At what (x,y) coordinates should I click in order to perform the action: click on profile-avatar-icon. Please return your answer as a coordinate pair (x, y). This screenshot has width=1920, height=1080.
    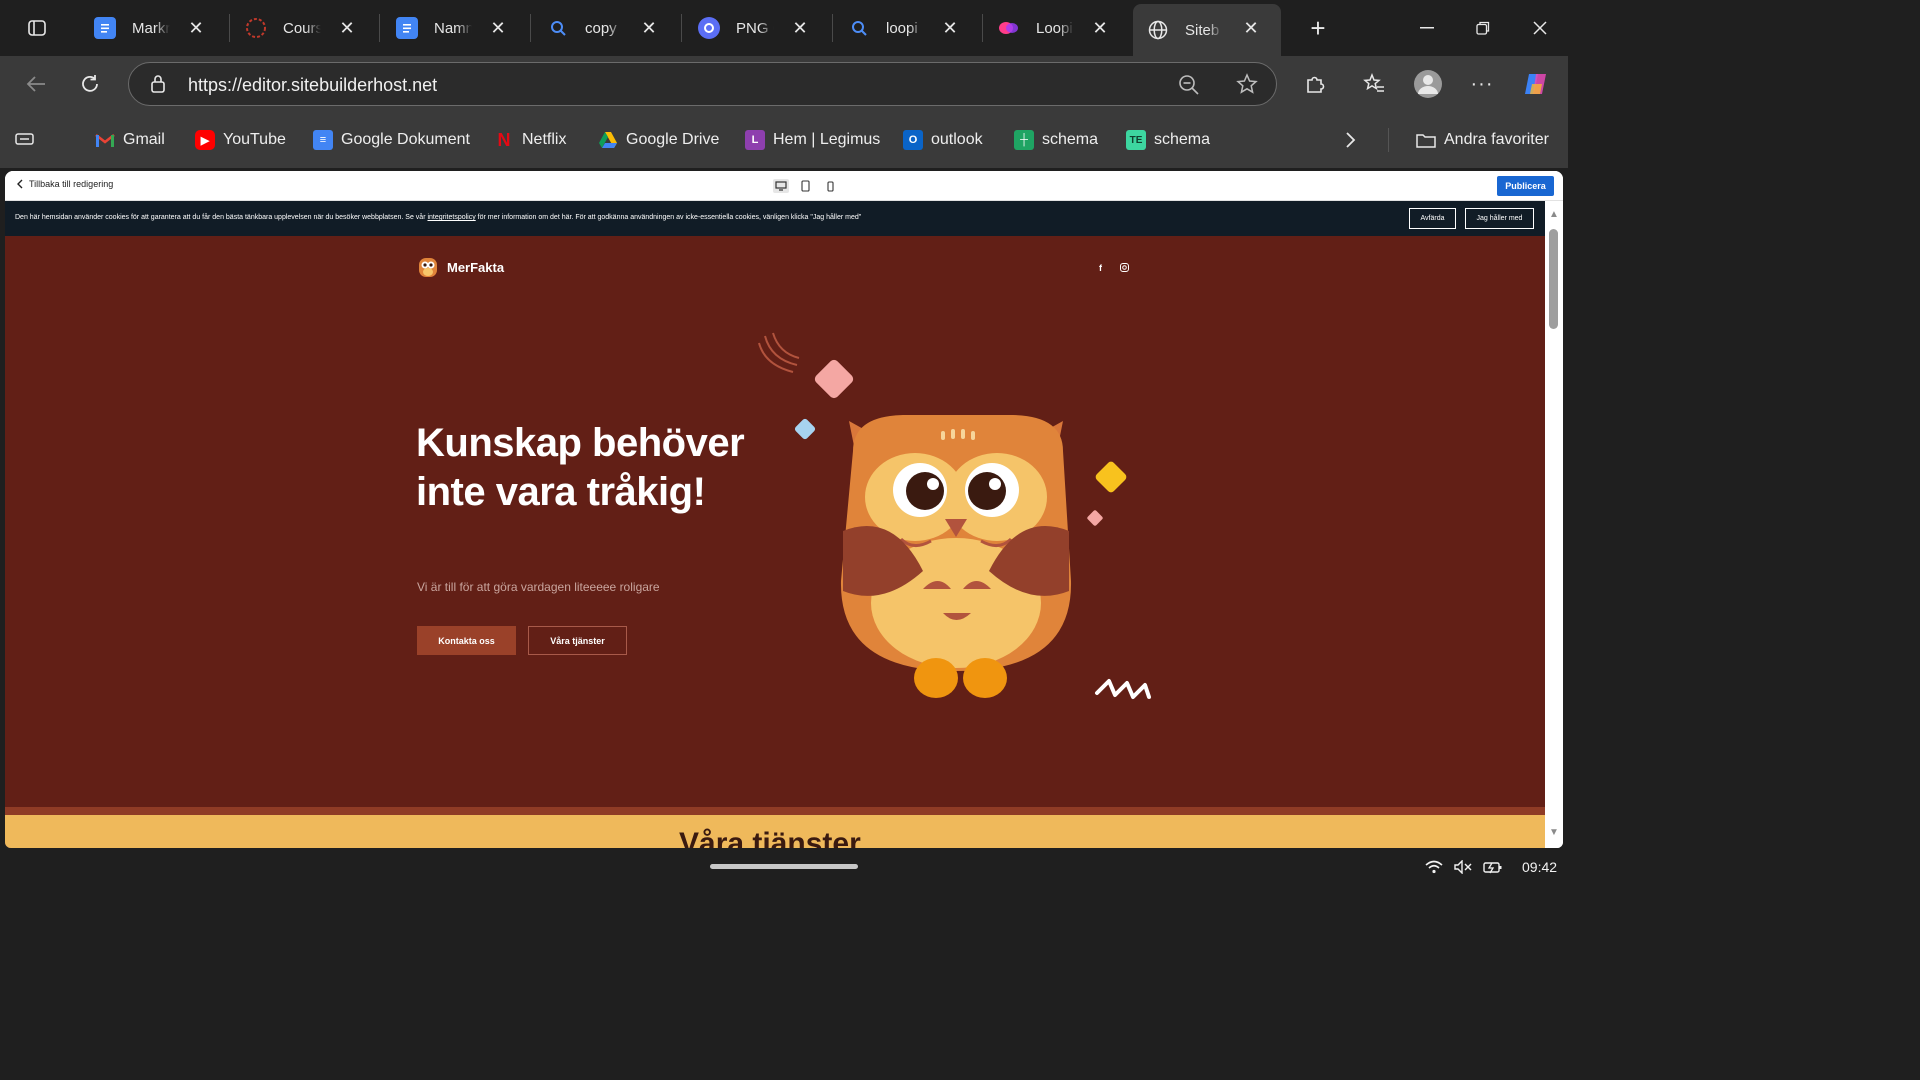
    Looking at the image, I should click on (1428, 84).